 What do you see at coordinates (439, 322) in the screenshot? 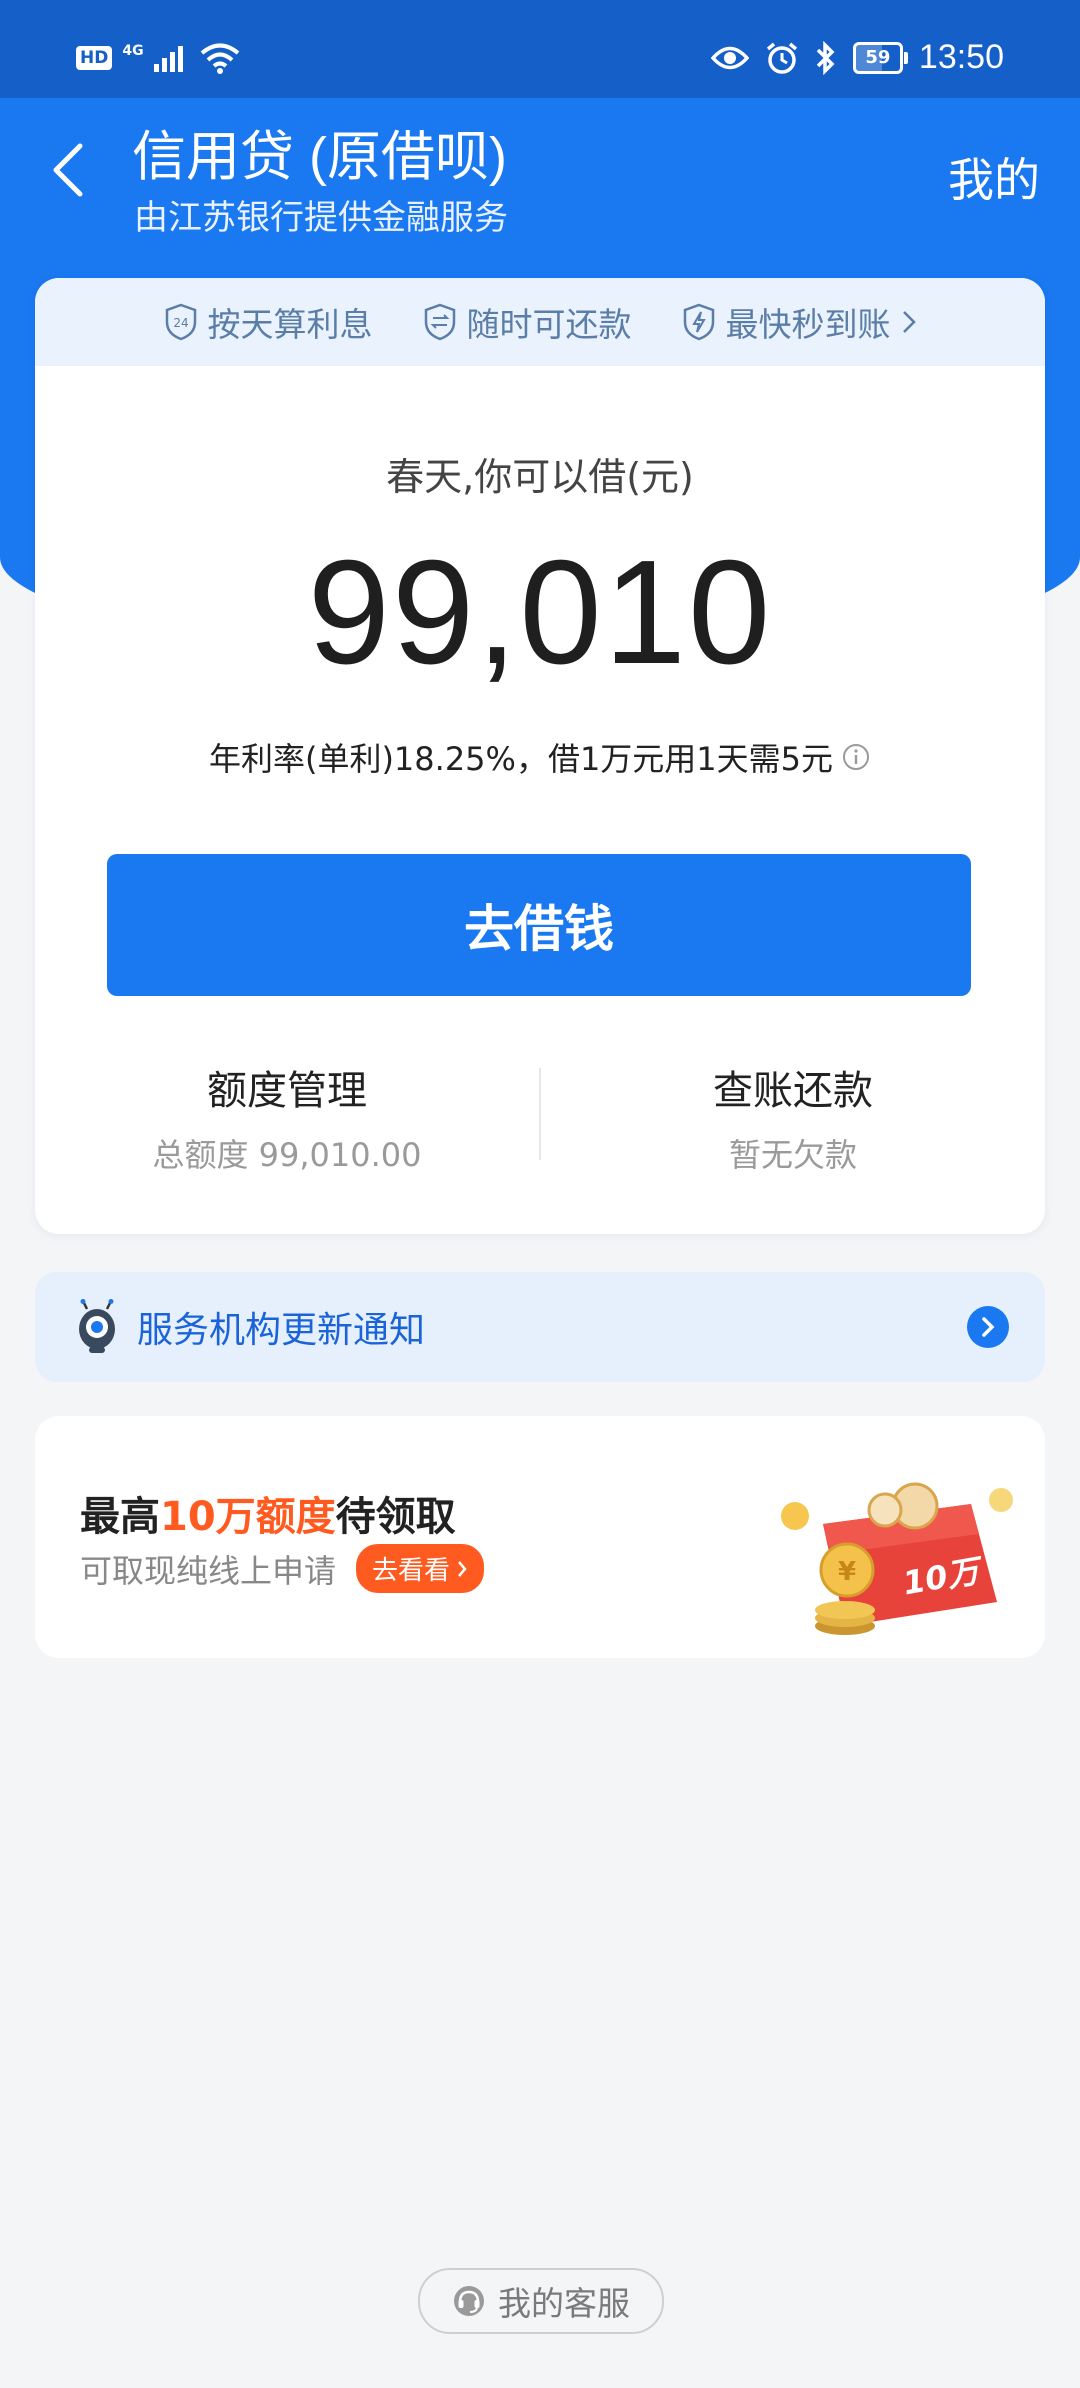
I see `exchange-shield-icon` at bounding box center [439, 322].